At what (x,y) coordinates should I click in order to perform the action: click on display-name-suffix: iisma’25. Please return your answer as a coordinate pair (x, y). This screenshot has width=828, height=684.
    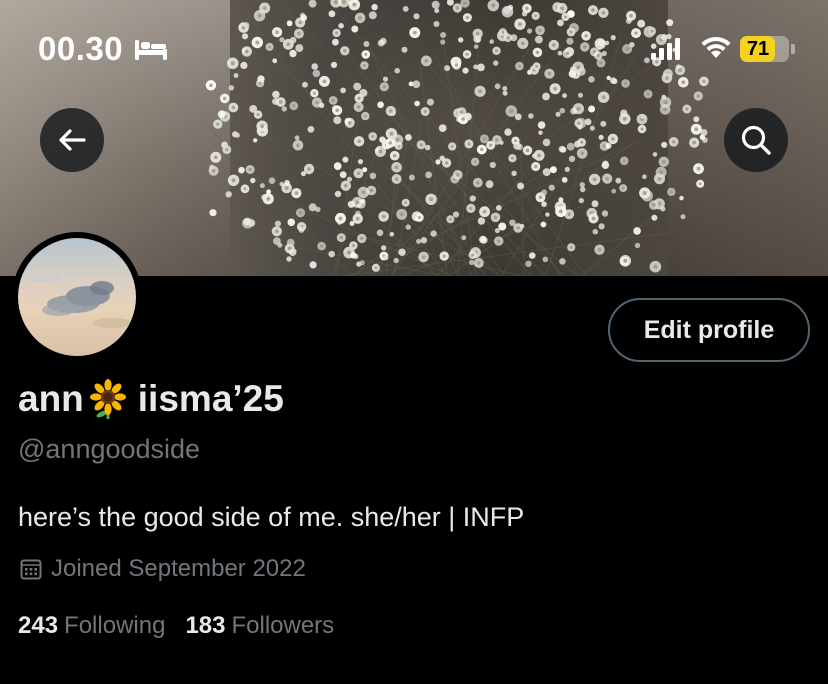
    Looking at the image, I should click on (210, 398).